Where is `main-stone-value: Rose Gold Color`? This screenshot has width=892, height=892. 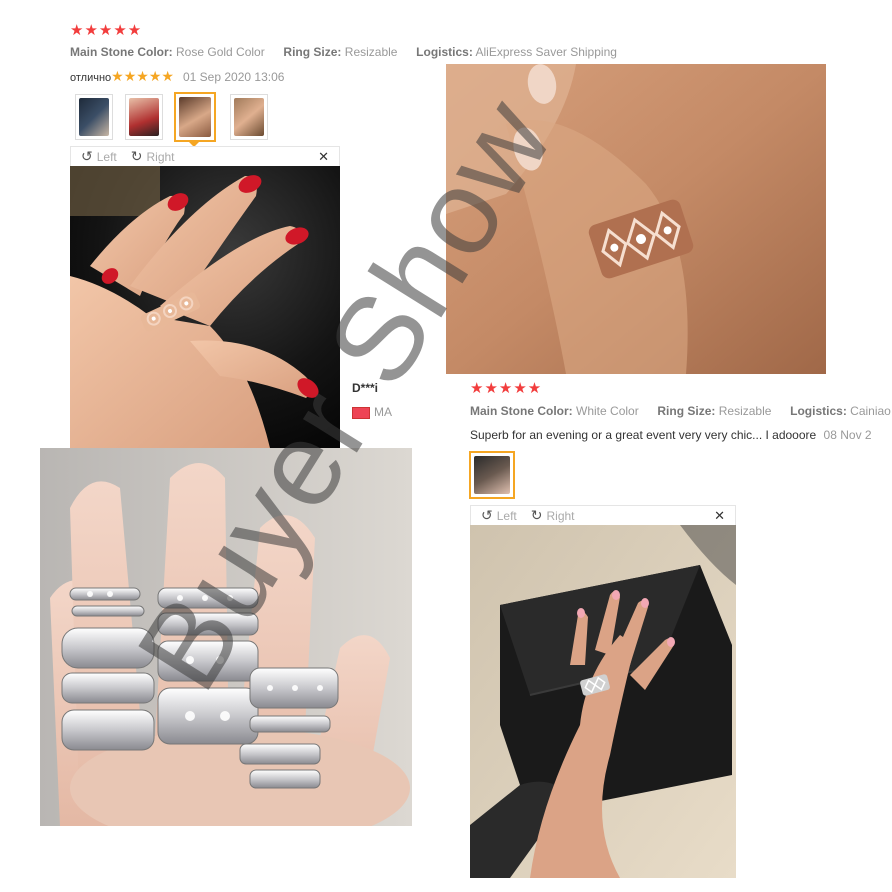
main-stone-value: Rose Gold Color is located at coordinates (220, 52).